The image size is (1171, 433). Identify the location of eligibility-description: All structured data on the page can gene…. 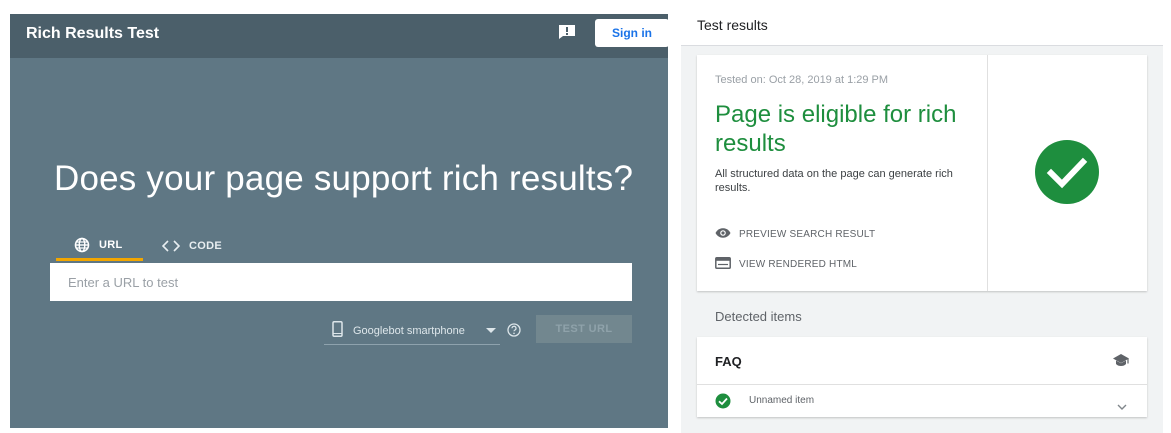
(834, 181).